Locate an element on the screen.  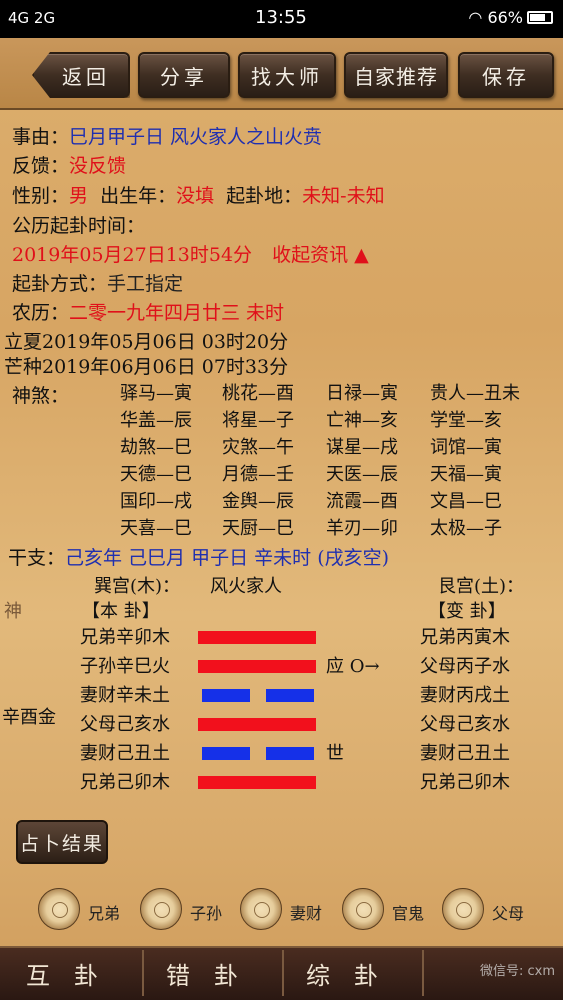
shensha-item: 天厨—巳 is located at coordinates (258, 528).